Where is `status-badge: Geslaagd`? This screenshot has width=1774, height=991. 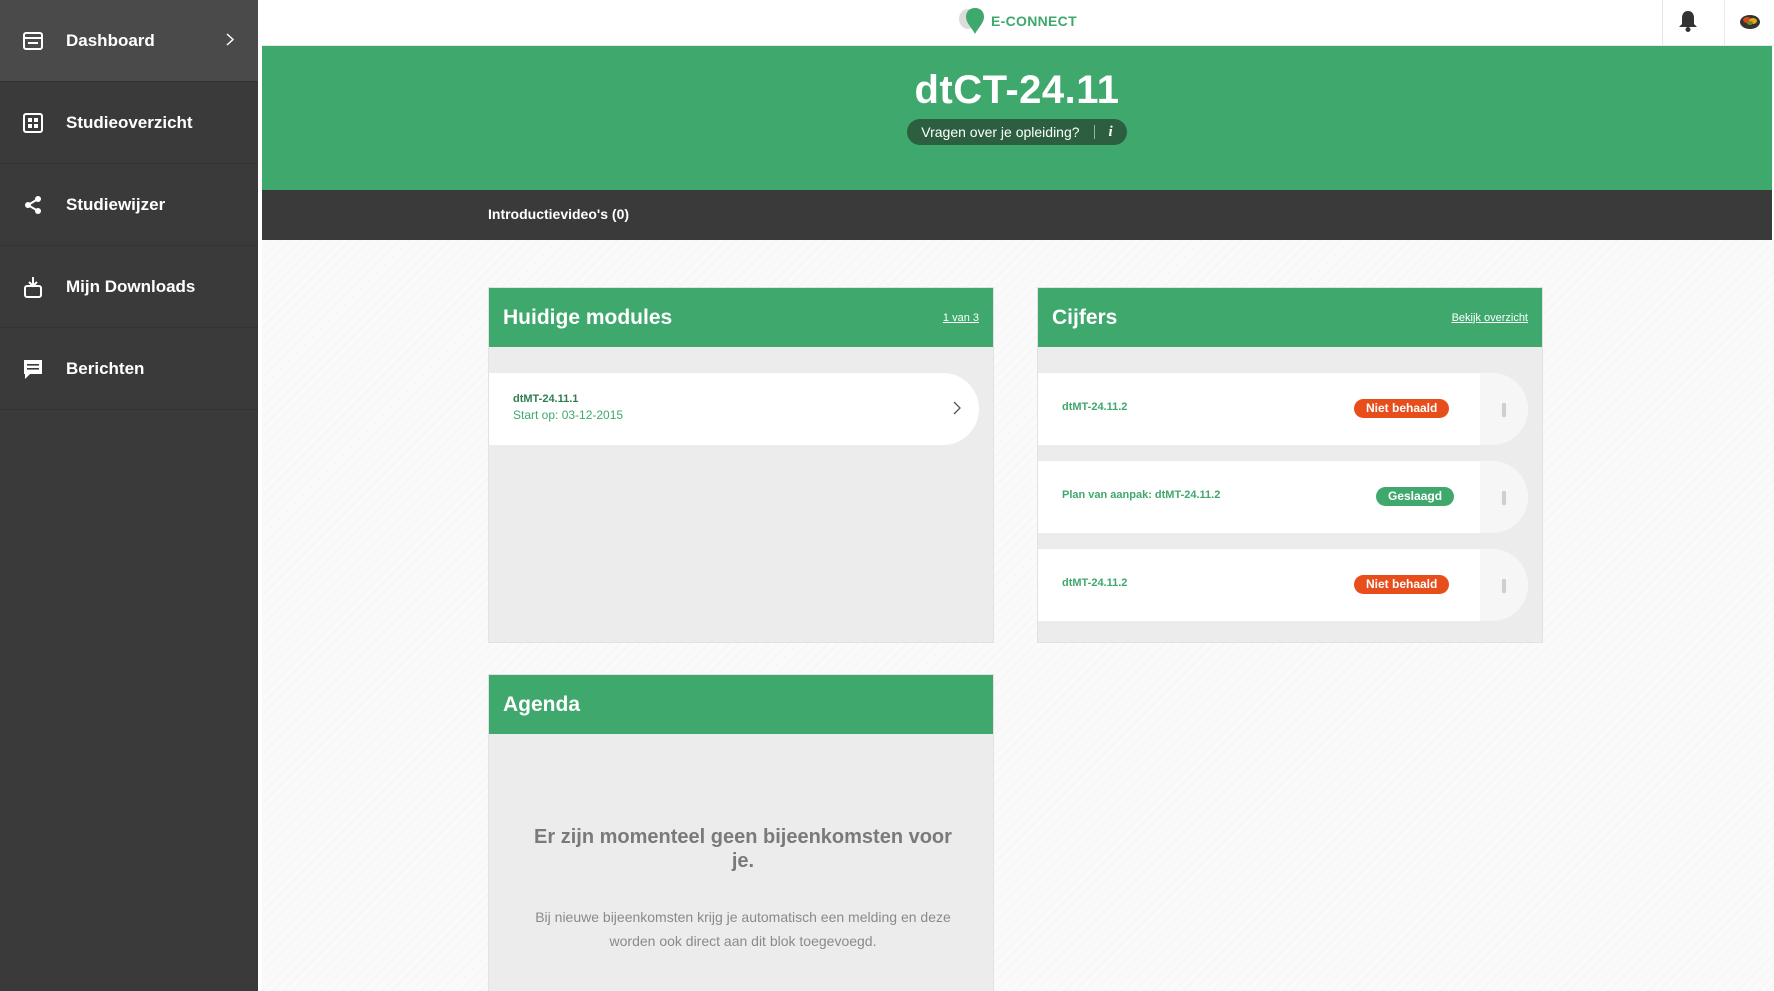 status-badge: Geslaagd is located at coordinates (1415, 496).